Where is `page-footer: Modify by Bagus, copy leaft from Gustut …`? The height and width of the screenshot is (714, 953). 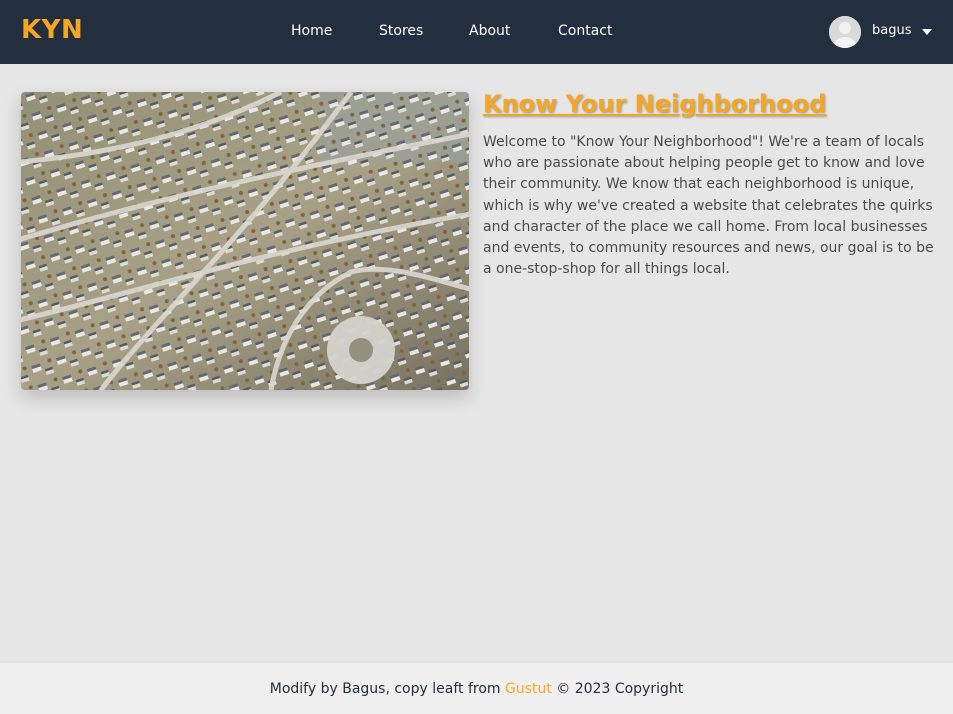 page-footer: Modify by Bagus, copy leaft from Gustut … is located at coordinates (476, 688).